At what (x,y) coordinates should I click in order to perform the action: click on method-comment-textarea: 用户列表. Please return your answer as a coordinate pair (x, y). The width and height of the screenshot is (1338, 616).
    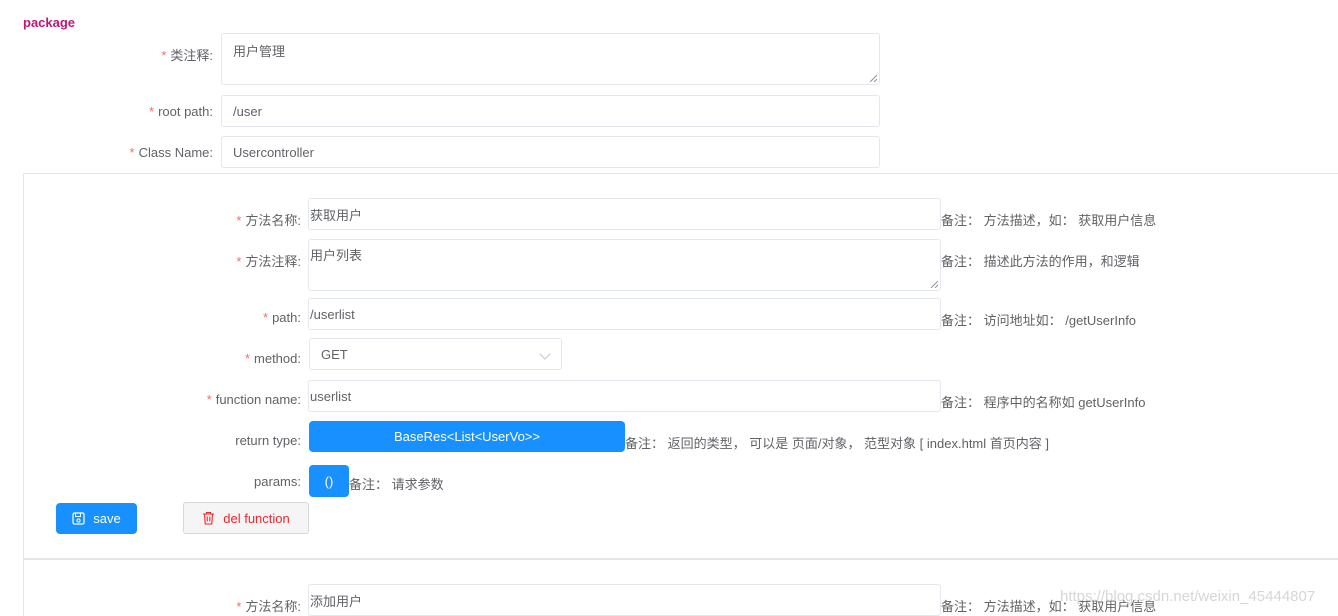
    Looking at the image, I should click on (624, 265).